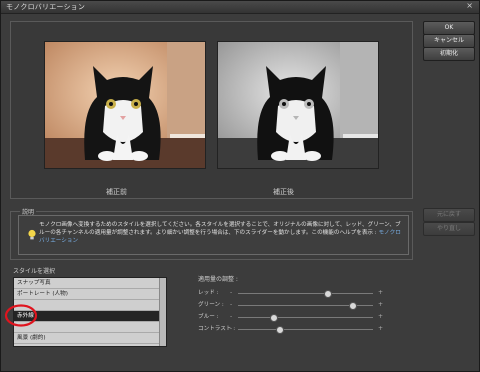 The height and width of the screenshot is (372, 480). I want to click on lightbulb-icon, so click(32, 234).